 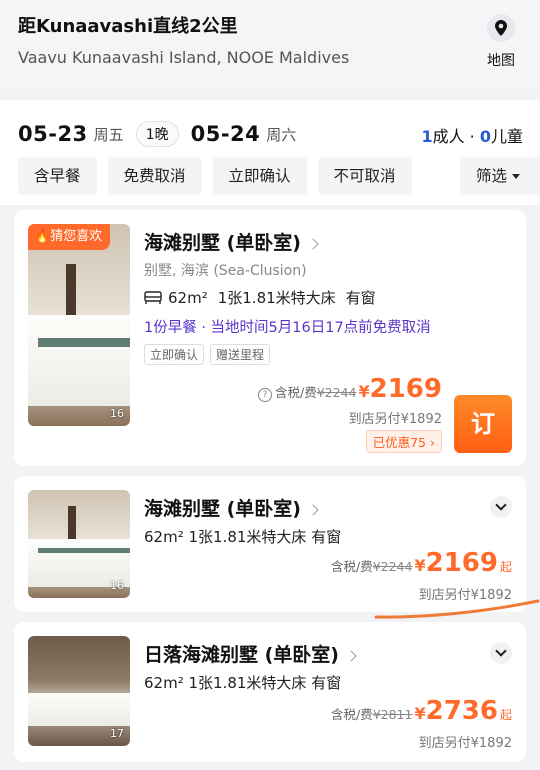 What do you see at coordinates (281, 134) in the screenshot?
I see `checkout-weekday: 周六` at bounding box center [281, 134].